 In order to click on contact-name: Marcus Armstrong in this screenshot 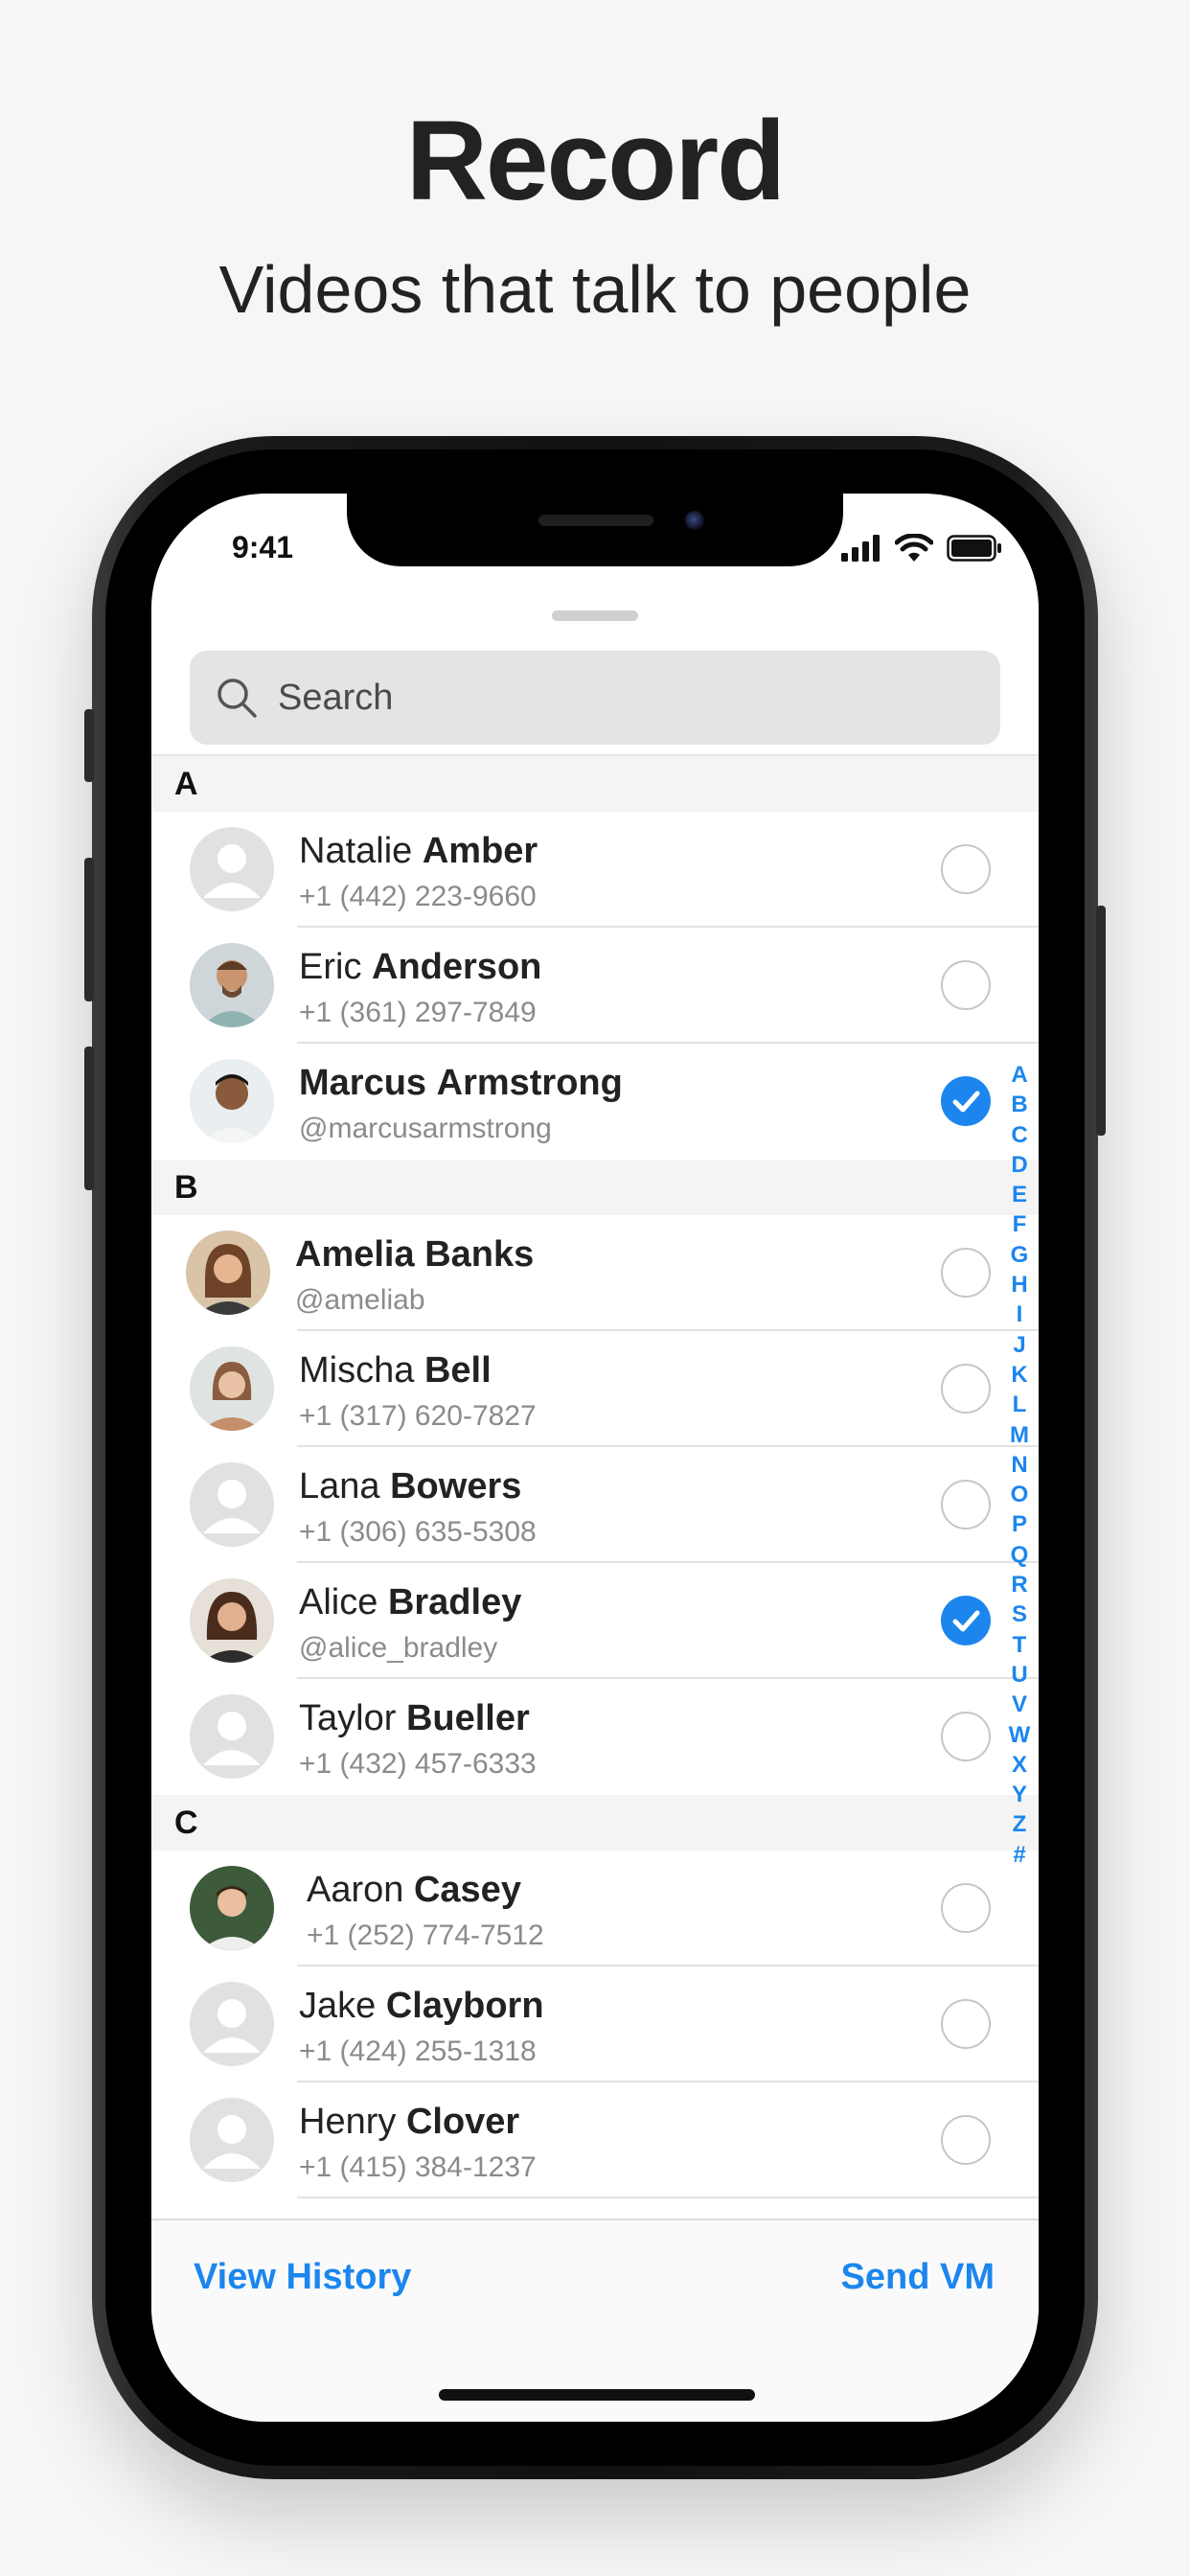, I will do `click(461, 1083)`.